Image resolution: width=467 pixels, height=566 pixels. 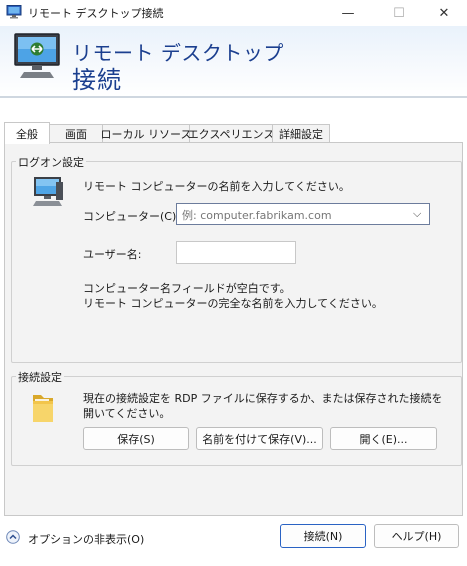 What do you see at coordinates (43, 408) in the screenshot?
I see `folder-icon` at bounding box center [43, 408].